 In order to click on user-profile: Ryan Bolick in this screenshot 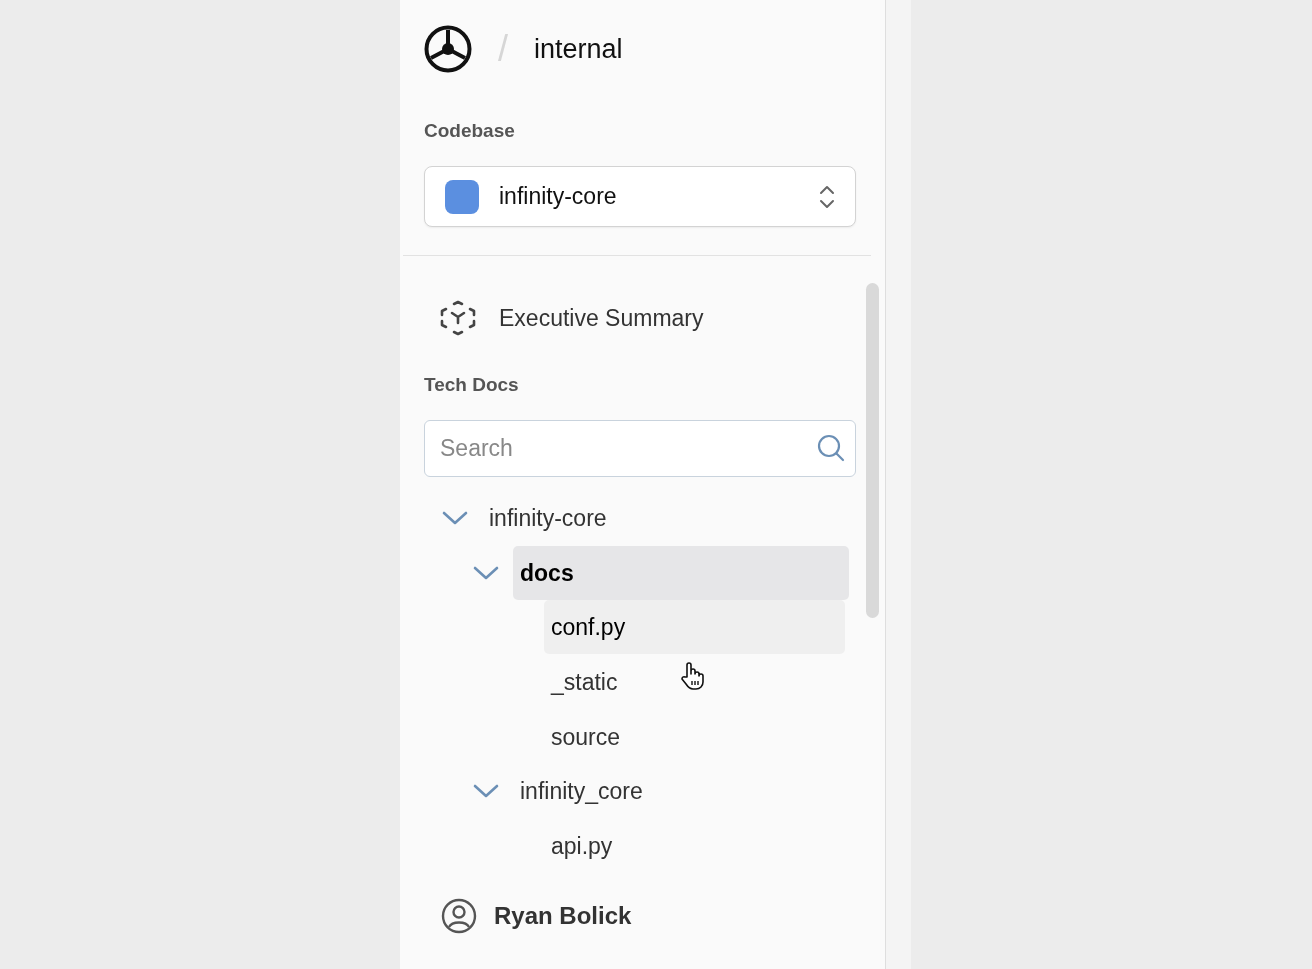, I will do `click(536, 916)`.